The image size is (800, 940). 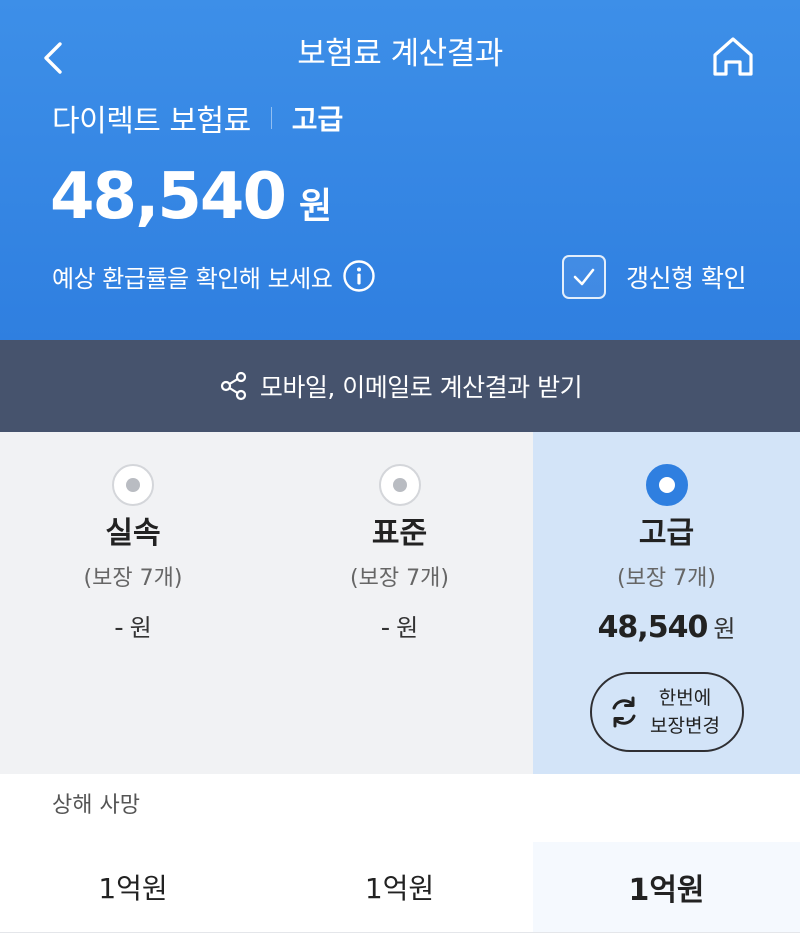 I want to click on change-coverage-button: 한번에 보장변경, so click(x=667, y=712).